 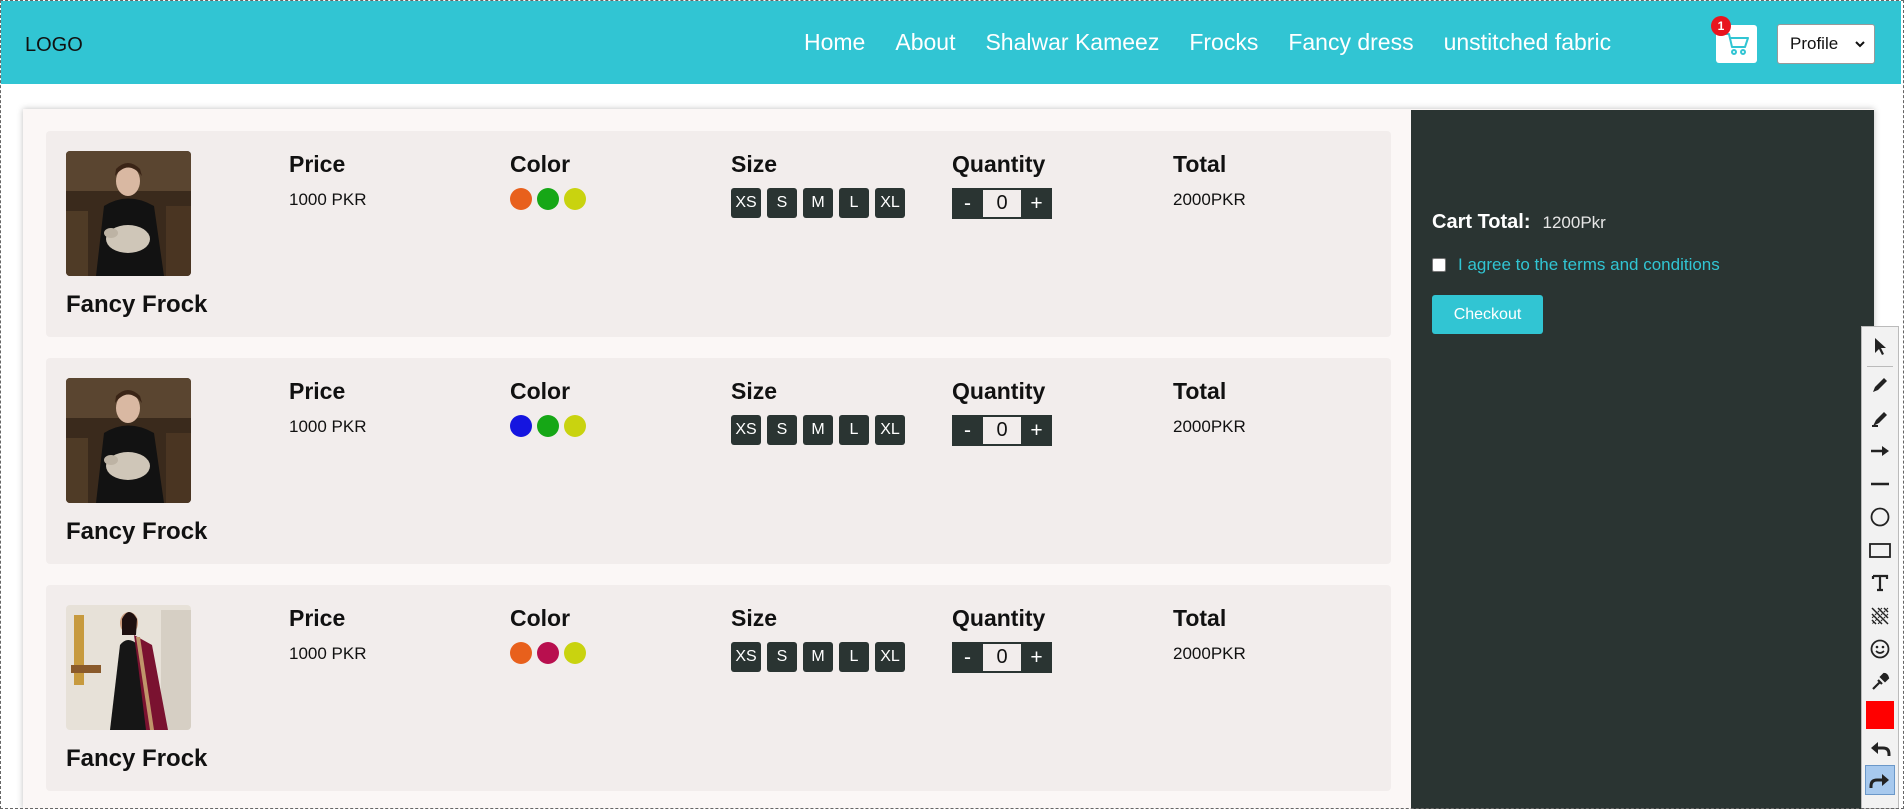 What do you see at coordinates (128, 667) in the screenshot?
I see `black-gown-with-maroon-dupatta-photo` at bounding box center [128, 667].